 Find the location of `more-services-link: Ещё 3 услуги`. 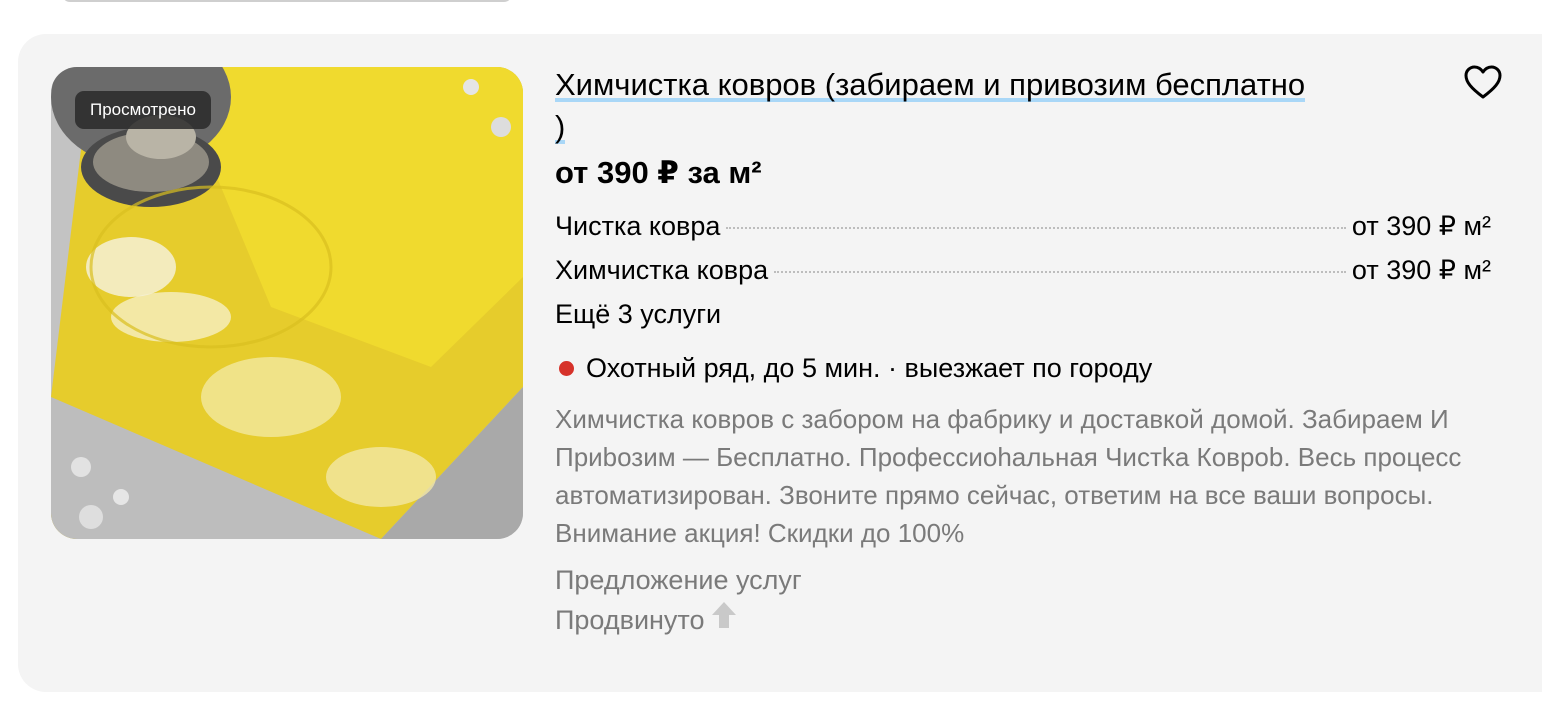

more-services-link: Ещё 3 услуги is located at coordinates (1023, 314).